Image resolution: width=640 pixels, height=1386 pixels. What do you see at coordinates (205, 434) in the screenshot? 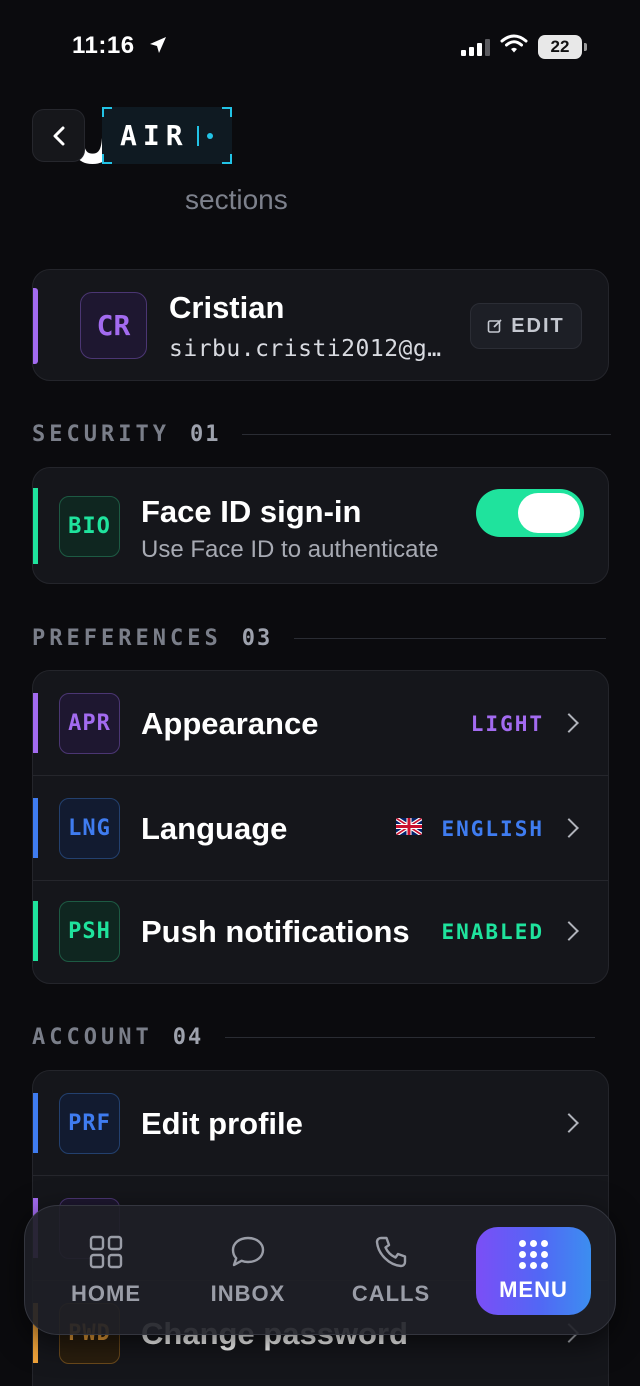
I see `section-count: 01` at bounding box center [205, 434].